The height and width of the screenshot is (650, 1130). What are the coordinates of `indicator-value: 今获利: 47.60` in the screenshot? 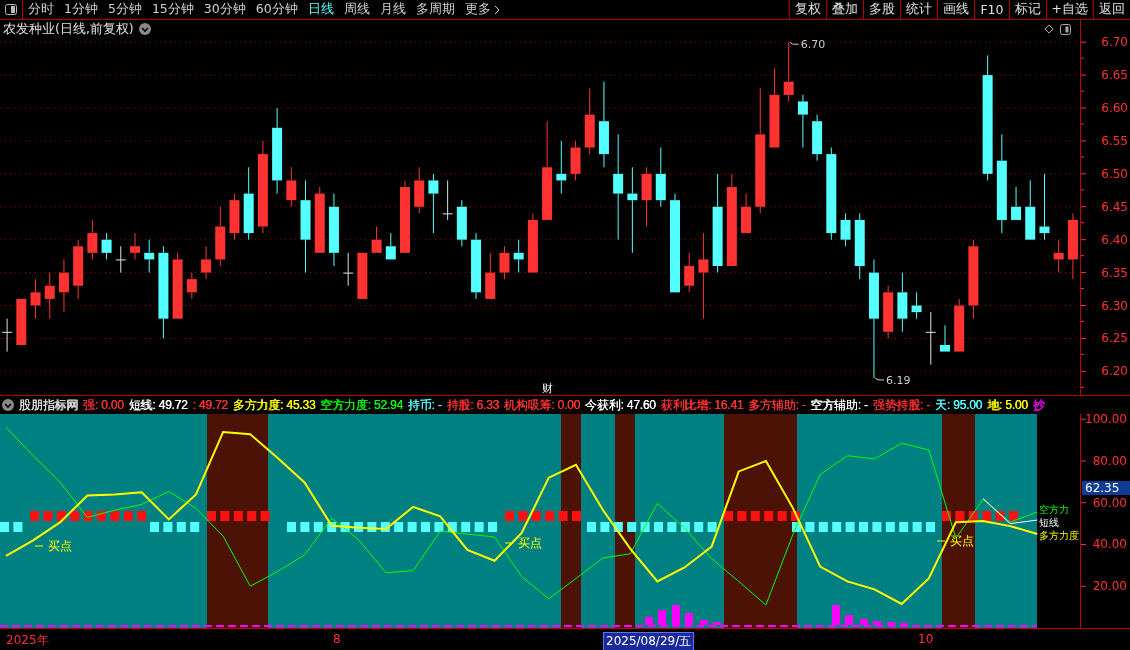 It's located at (620, 405).